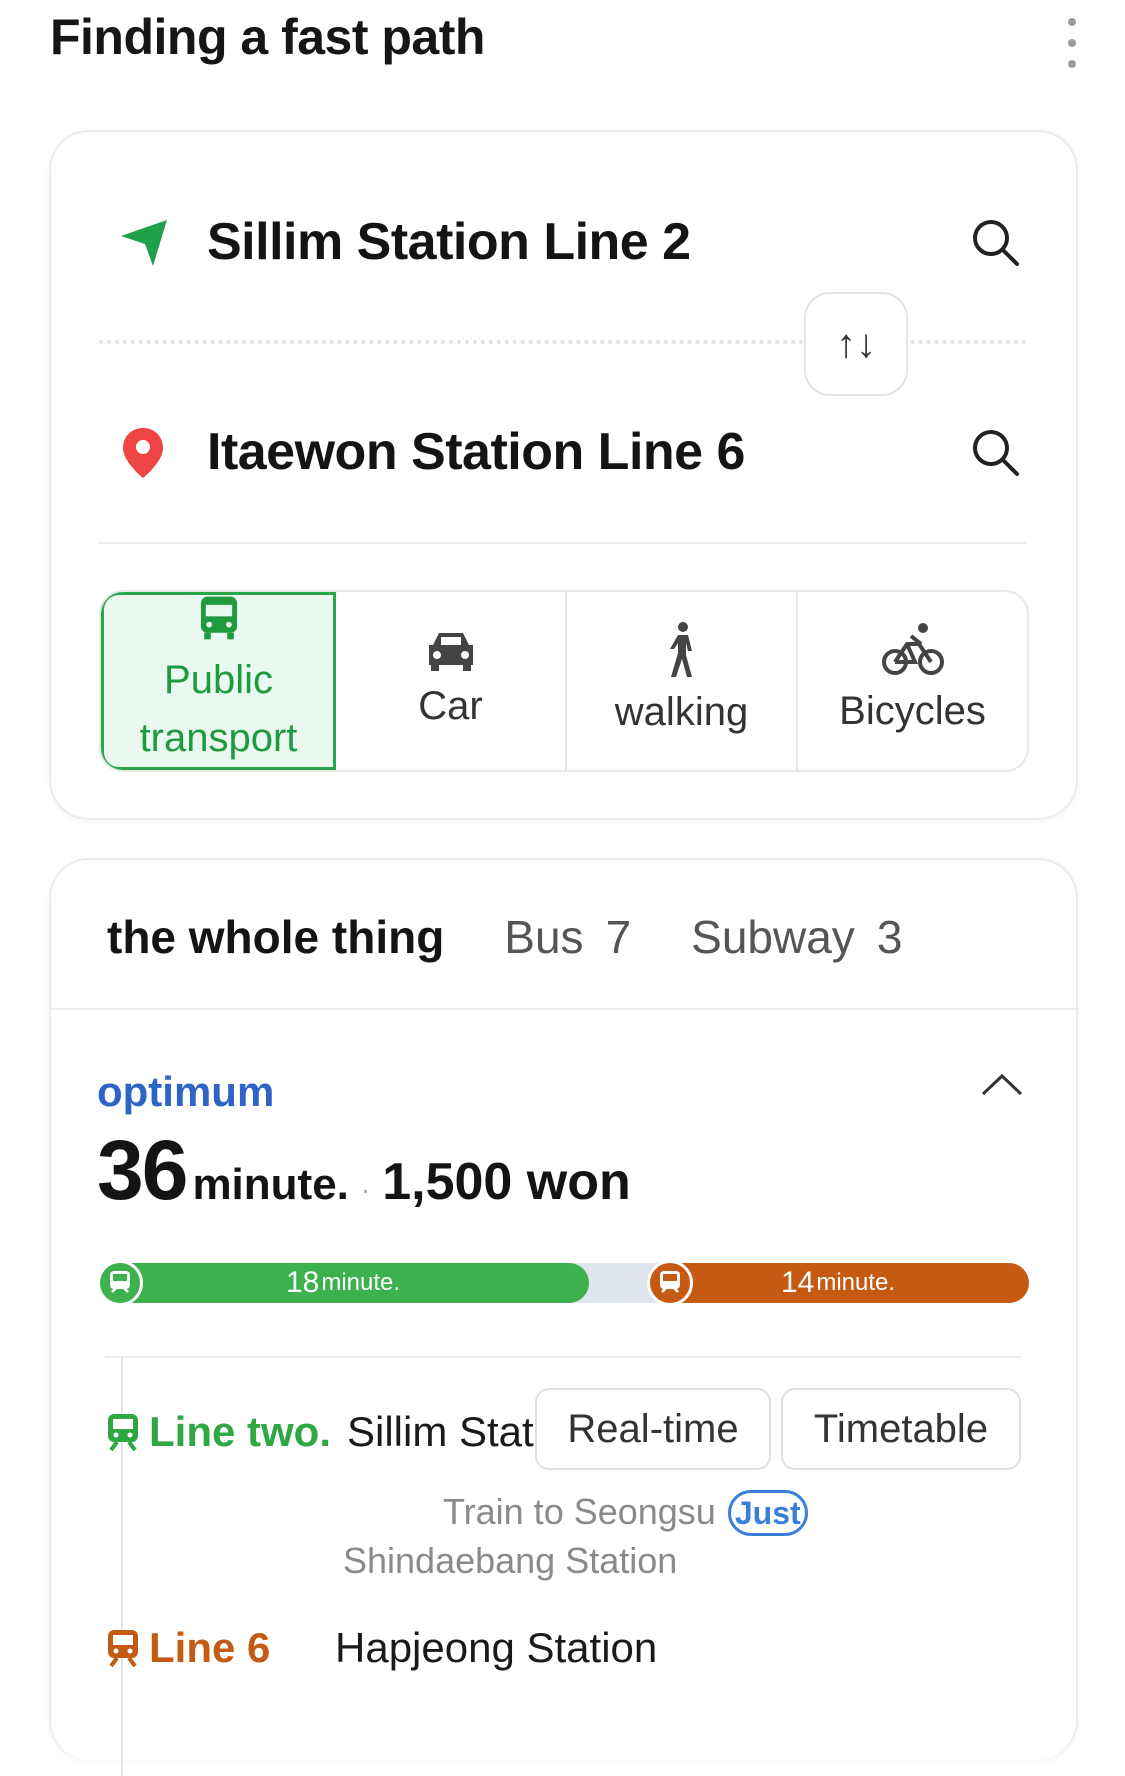  Describe the element at coordinates (912, 681) in the screenshot. I see `mode-bicycles: Bicycles` at that location.